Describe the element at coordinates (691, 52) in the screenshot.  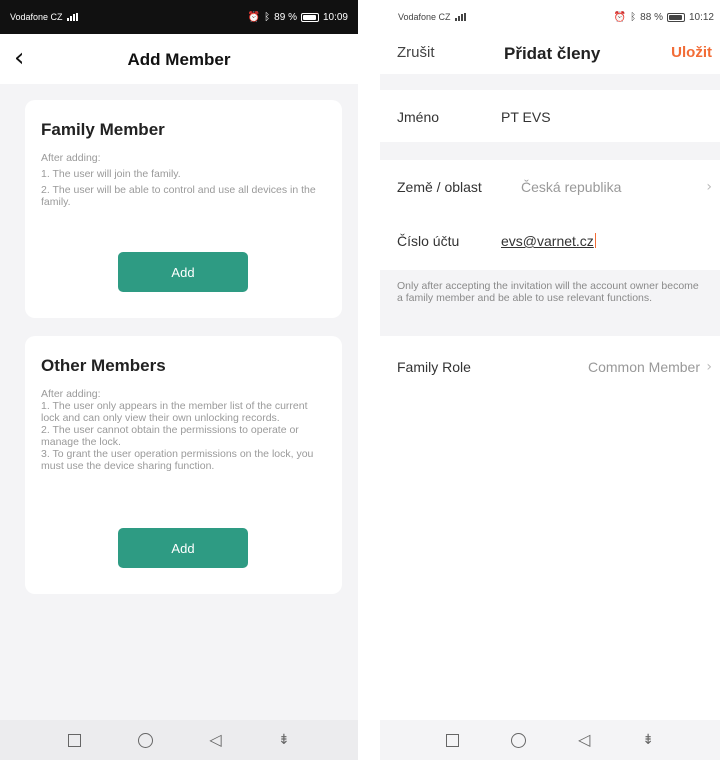
I see `save-button: Uložit` at that location.